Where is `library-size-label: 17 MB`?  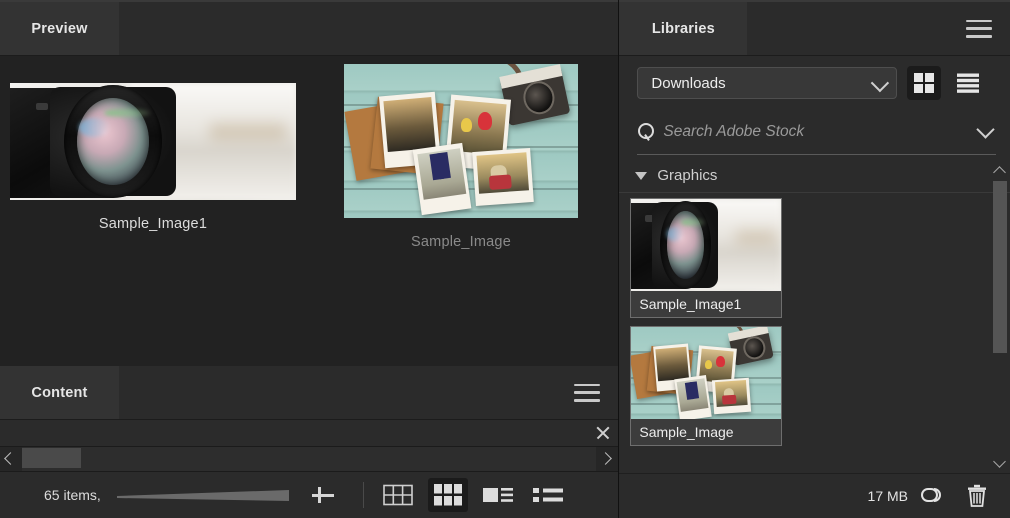 library-size-label: 17 MB is located at coordinates (887, 496).